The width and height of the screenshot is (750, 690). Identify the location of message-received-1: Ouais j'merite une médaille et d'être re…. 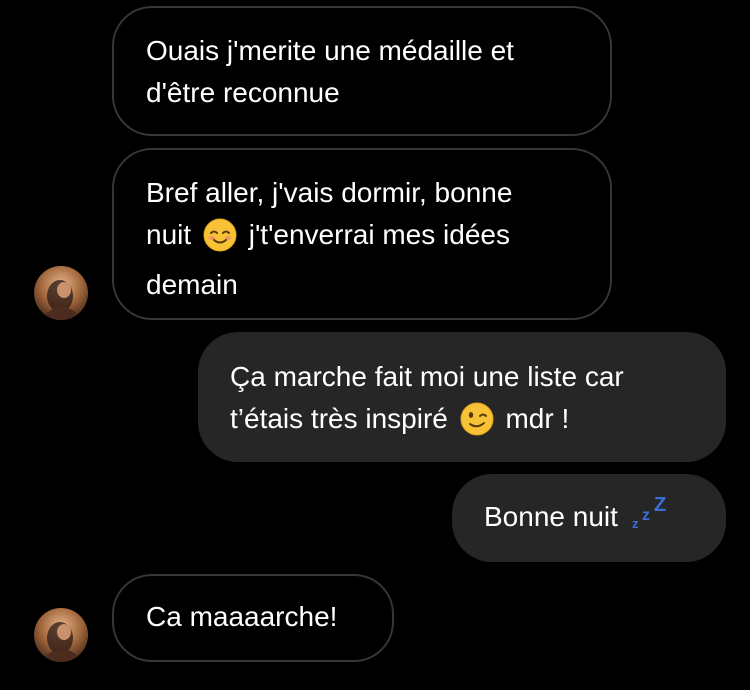
(362, 71).